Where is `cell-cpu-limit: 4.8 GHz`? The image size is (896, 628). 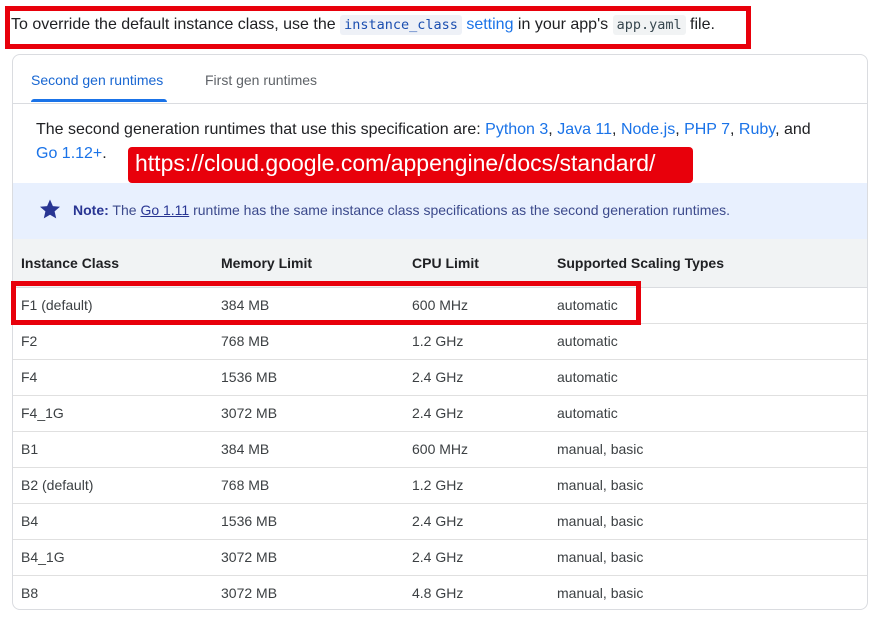
cell-cpu-limit: 4.8 GHz is located at coordinates (438, 593).